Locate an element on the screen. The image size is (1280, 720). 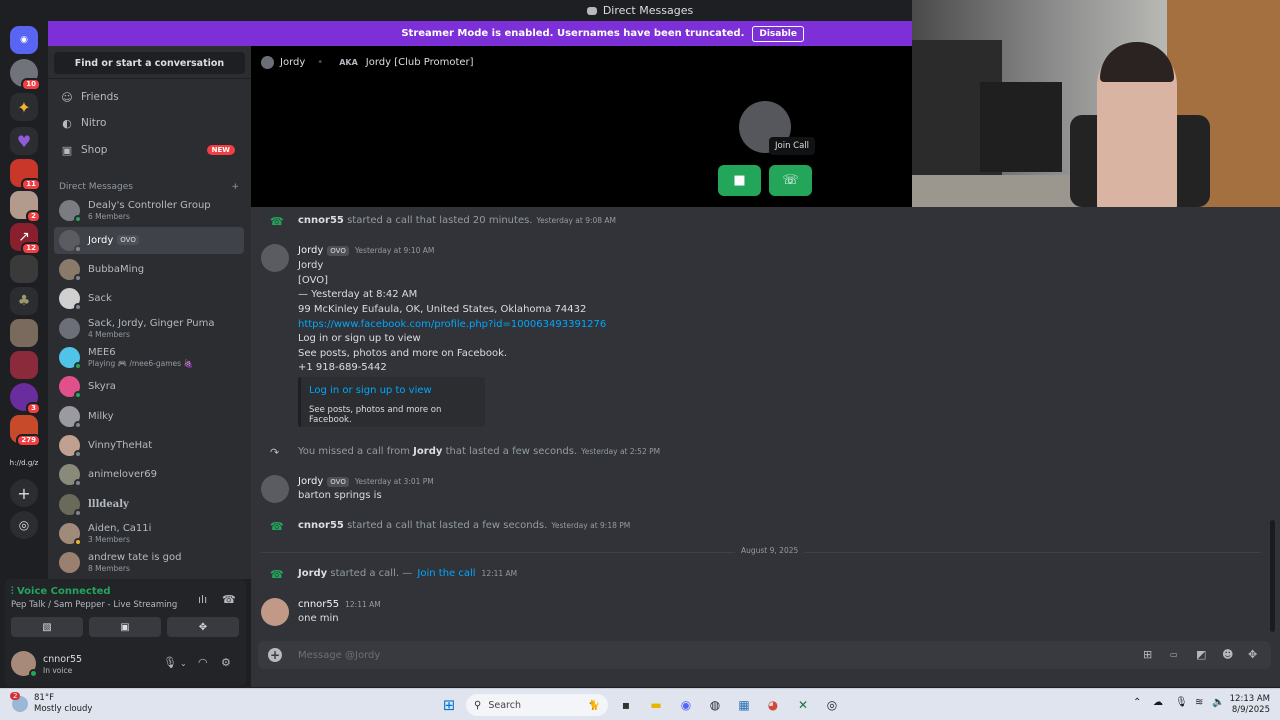
voice-connected-label: ⫶ Voice Connected is located at coordinates (61, 591).